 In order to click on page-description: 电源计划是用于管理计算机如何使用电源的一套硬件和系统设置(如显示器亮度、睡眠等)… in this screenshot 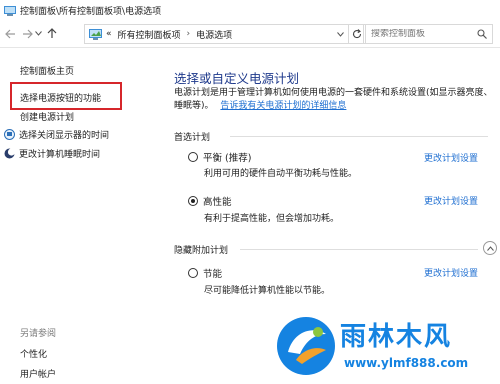, I will do `click(334, 100)`.